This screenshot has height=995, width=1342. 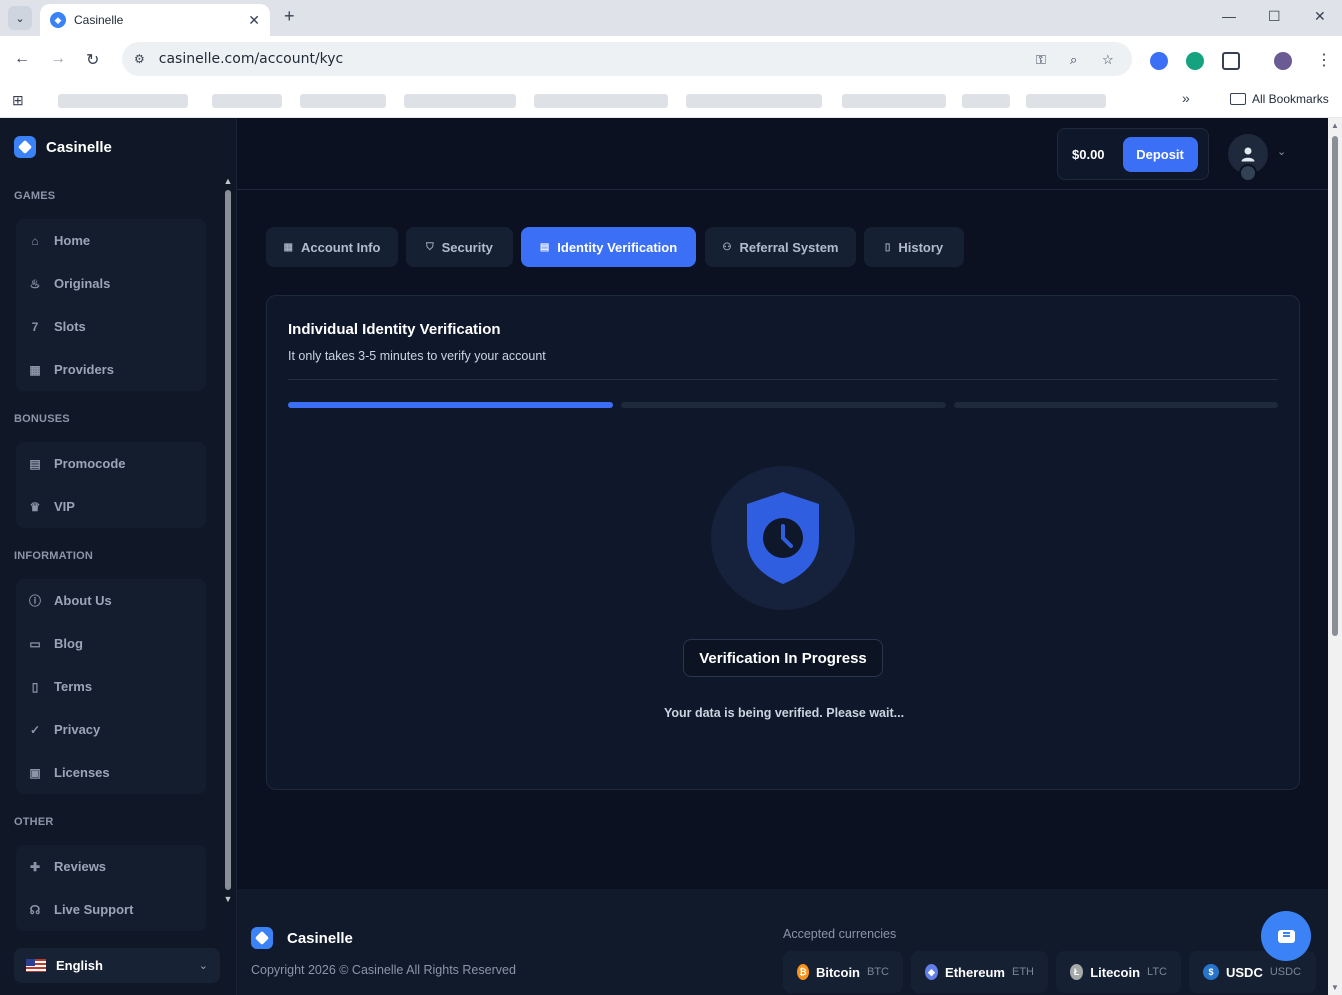 I want to click on extensions-puzzle-icon, so click(x=1231, y=61).